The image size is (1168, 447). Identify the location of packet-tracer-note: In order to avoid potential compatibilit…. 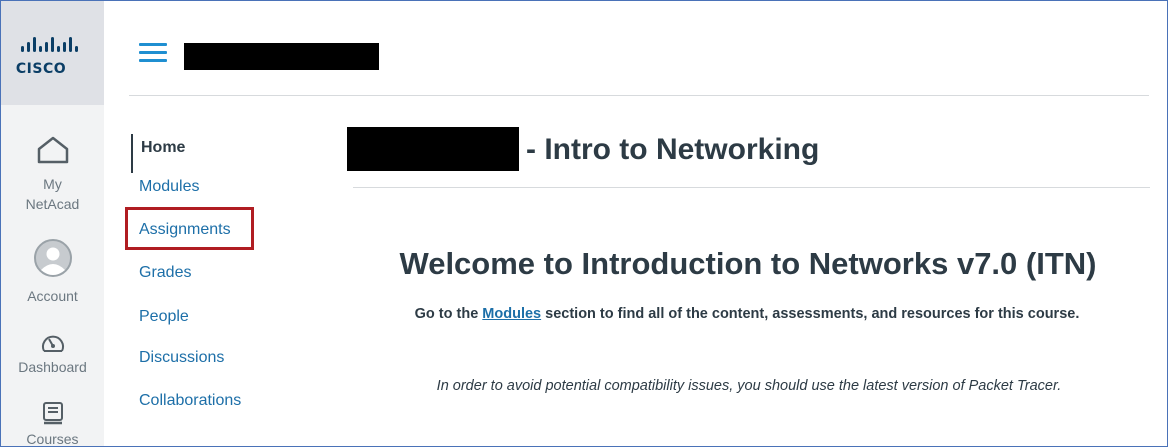
(749, 386).